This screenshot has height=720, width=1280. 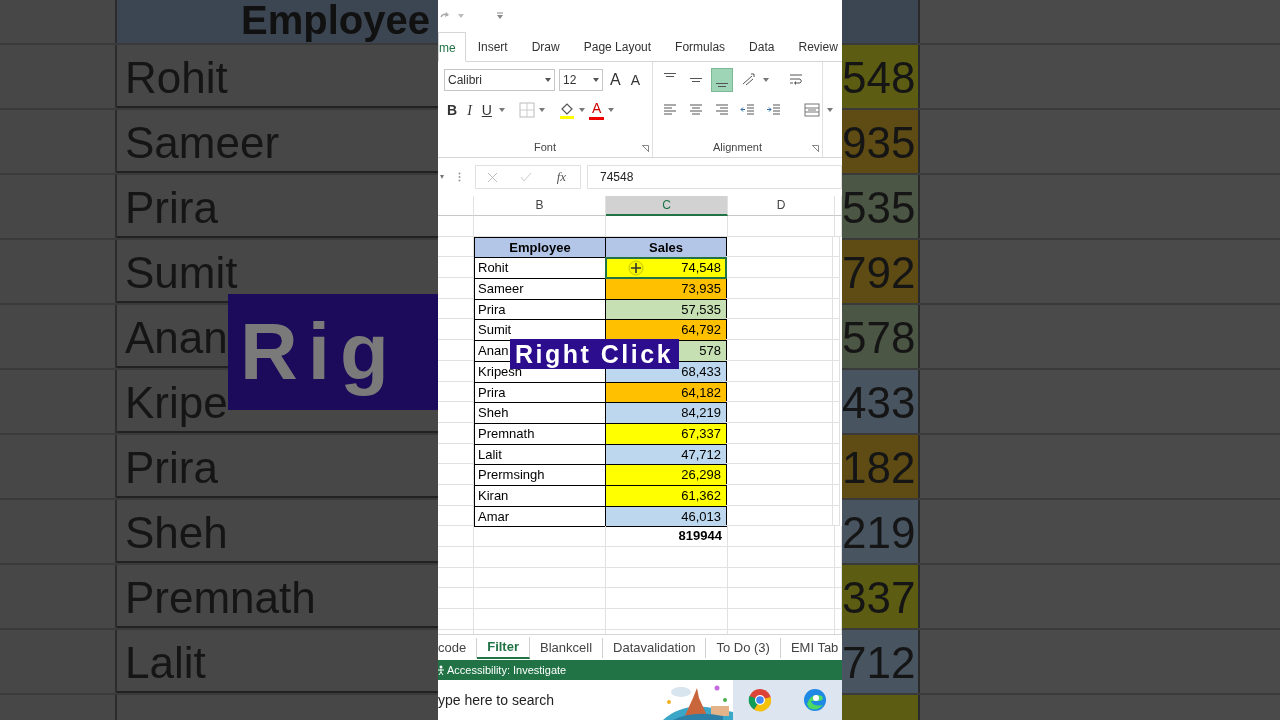 I want to click on table-cell: 67,337, so click(x=666, y=433).